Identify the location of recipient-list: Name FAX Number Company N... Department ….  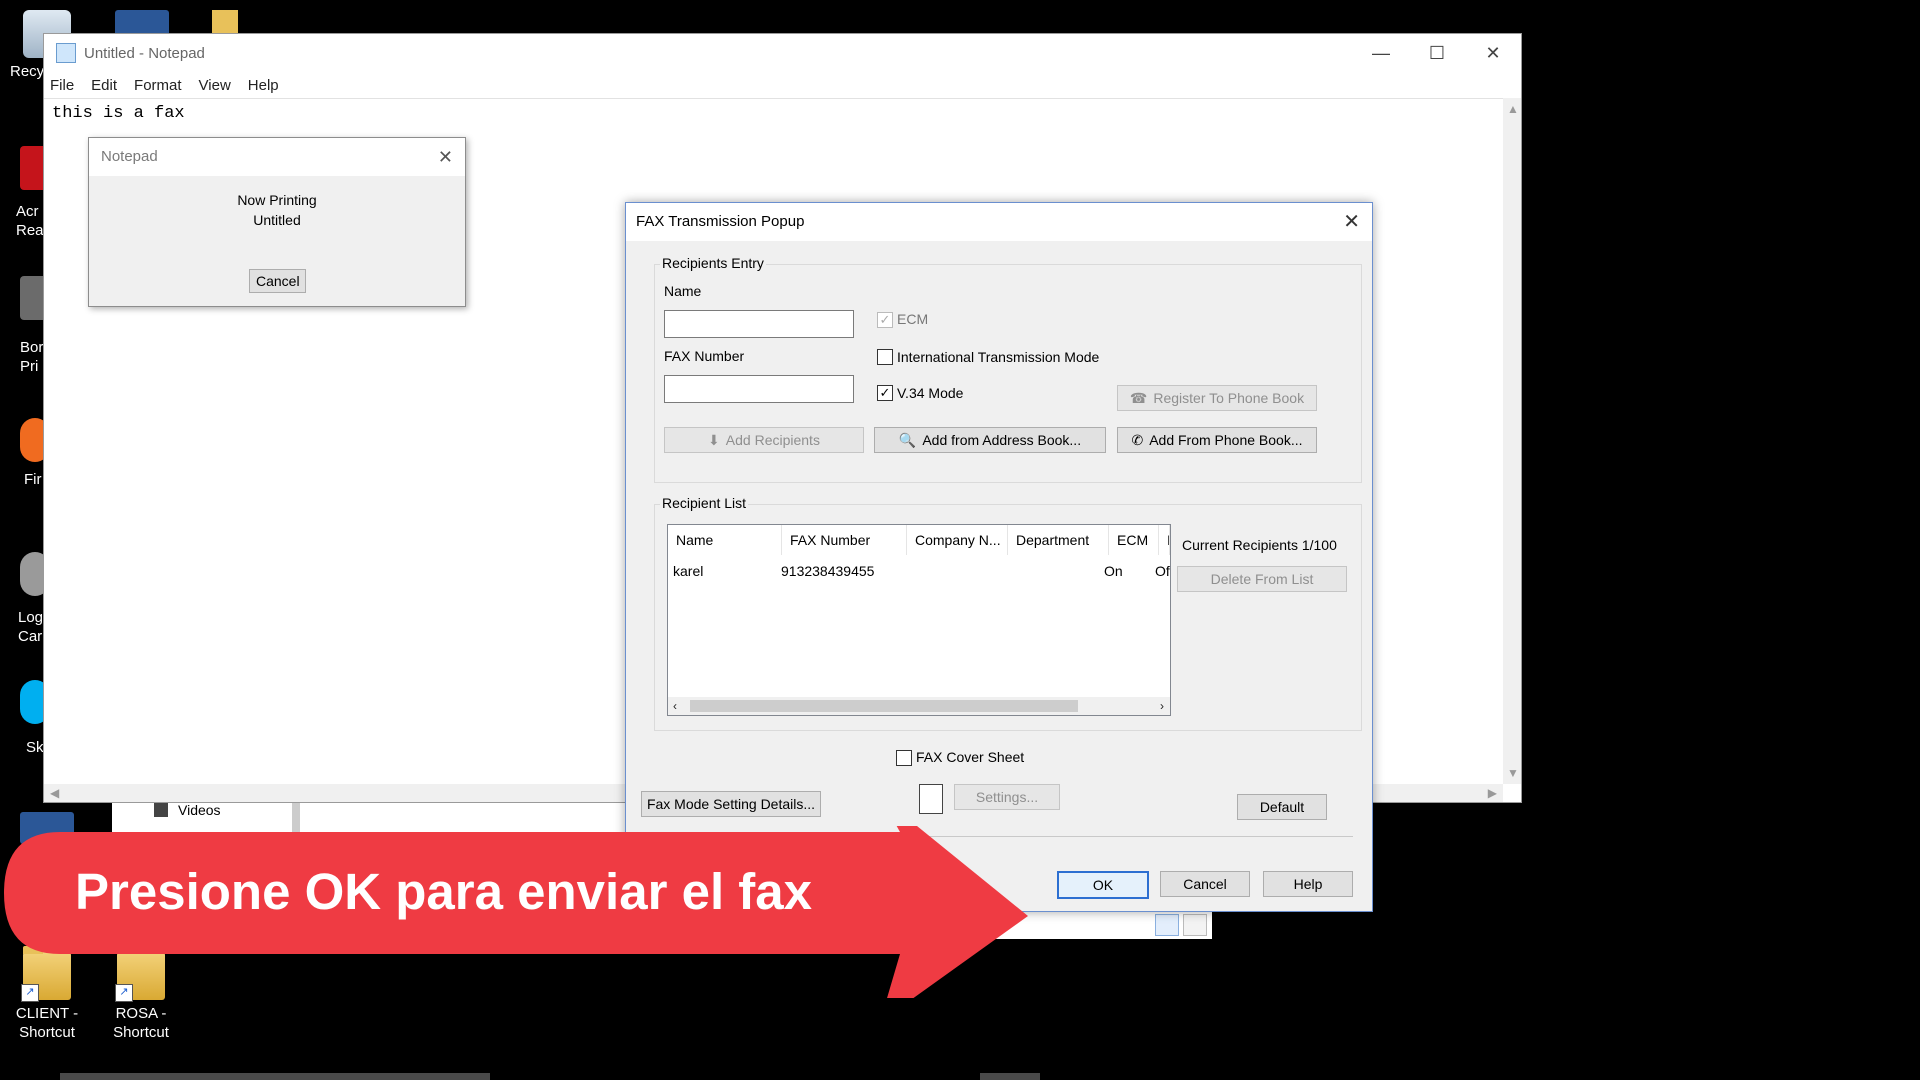
(919, 620).